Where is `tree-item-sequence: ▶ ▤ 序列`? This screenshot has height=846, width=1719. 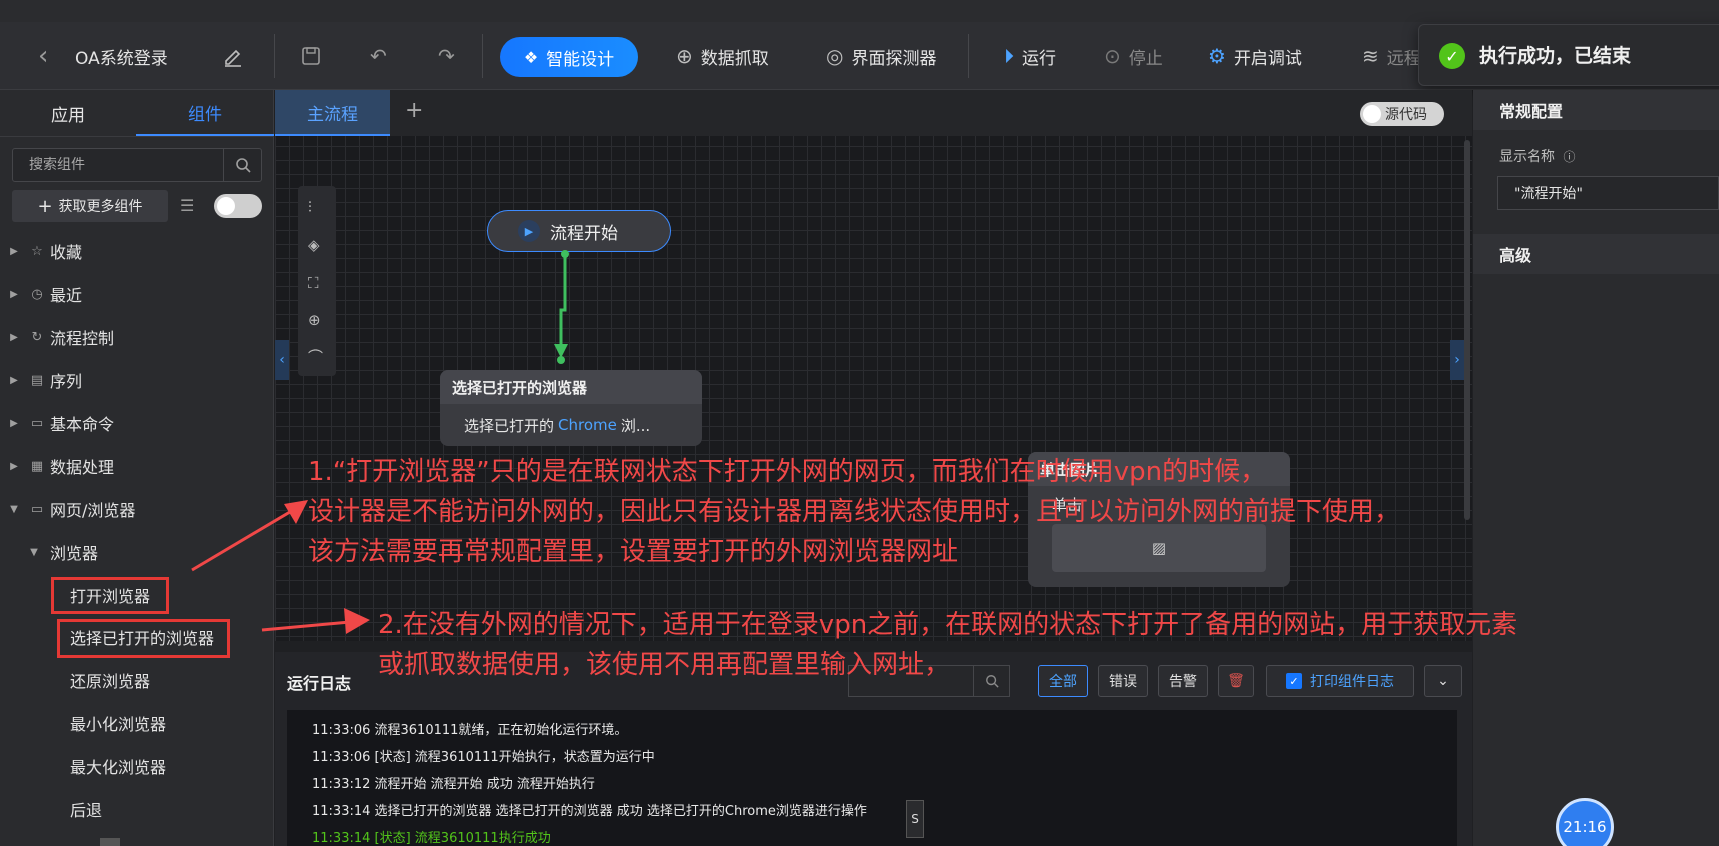
tree-item-sequence: ▶ ▤ 序列 is located at coordinates (137, 380).